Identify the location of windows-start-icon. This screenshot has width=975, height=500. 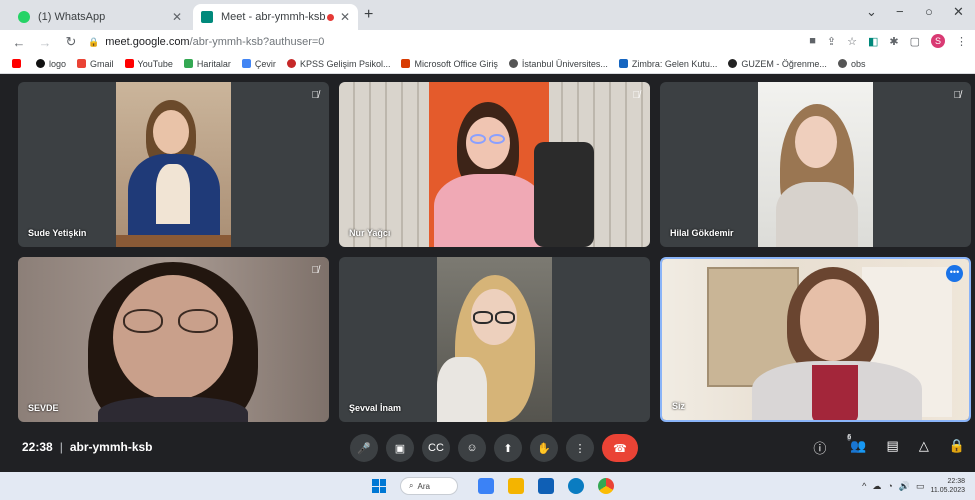
(379, 486).